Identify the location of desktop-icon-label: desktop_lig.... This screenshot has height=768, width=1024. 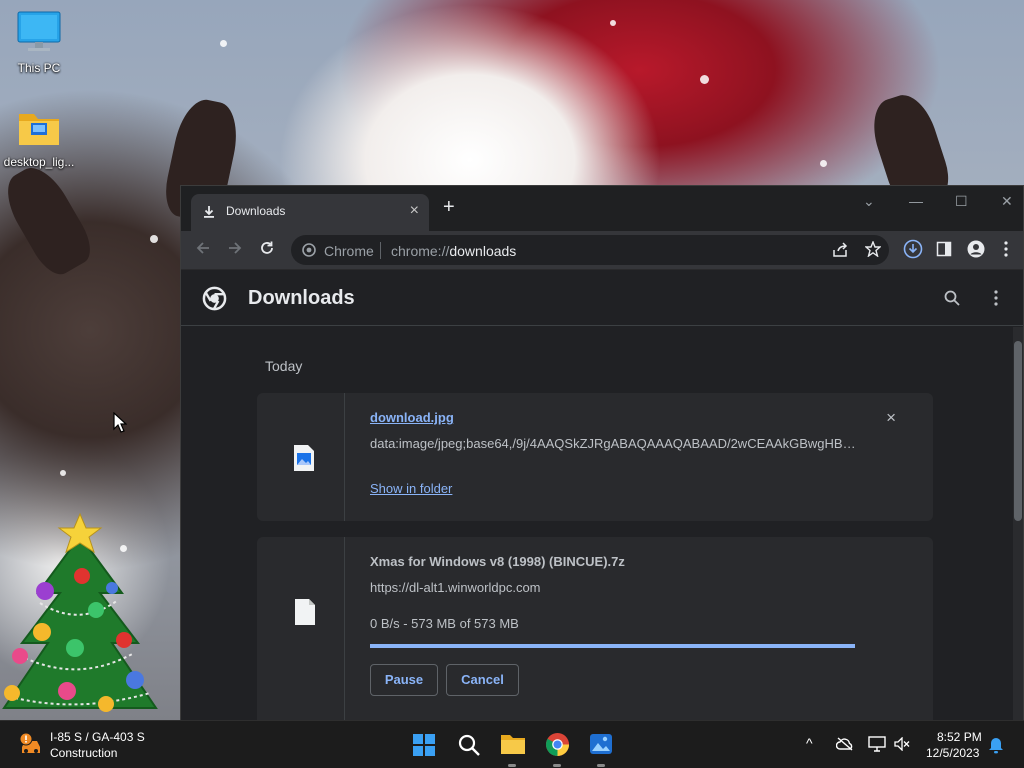
(39, 162).